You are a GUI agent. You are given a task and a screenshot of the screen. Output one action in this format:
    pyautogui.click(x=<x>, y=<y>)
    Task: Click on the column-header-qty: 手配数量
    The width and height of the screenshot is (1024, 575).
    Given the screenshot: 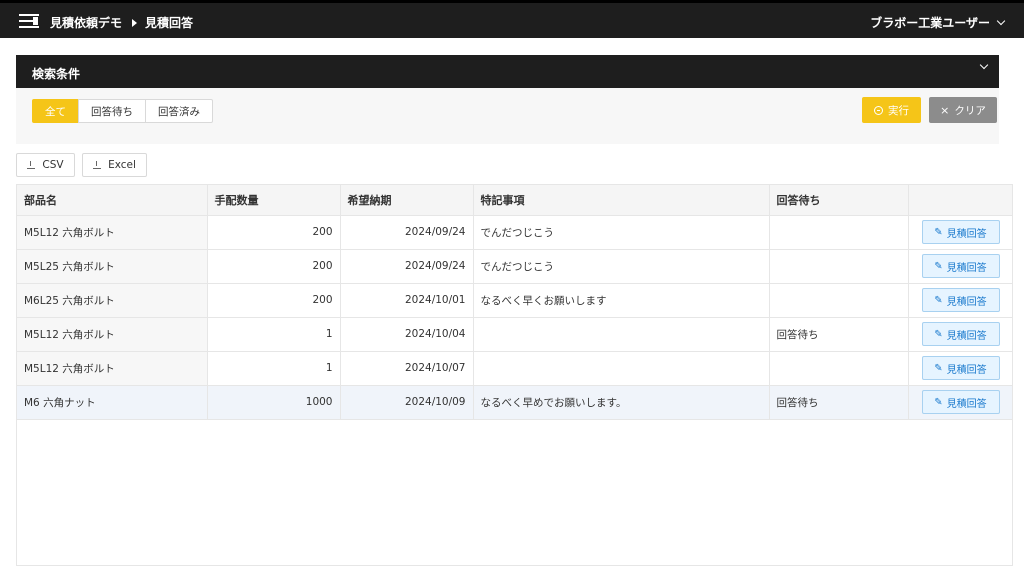 What is the action you would take?
    pyautogui.click(x=274, y=200)
    